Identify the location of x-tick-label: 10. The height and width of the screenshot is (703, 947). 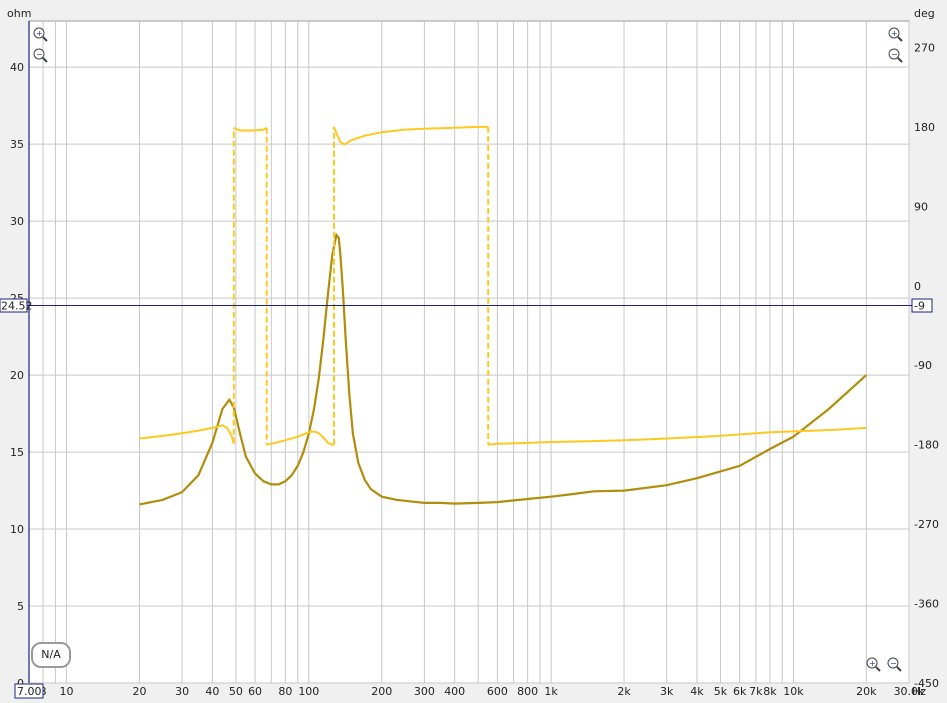
(67, 691).